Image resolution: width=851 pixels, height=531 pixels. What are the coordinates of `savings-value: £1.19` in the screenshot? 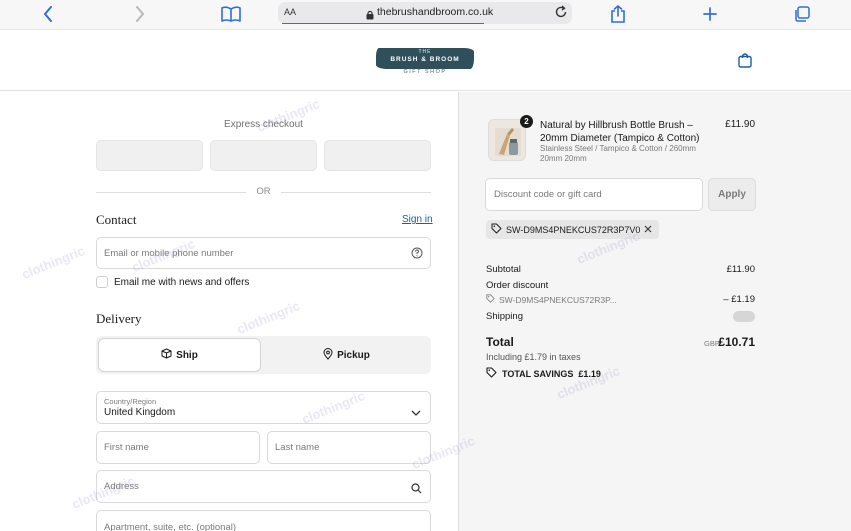 It's located at (589, 373).